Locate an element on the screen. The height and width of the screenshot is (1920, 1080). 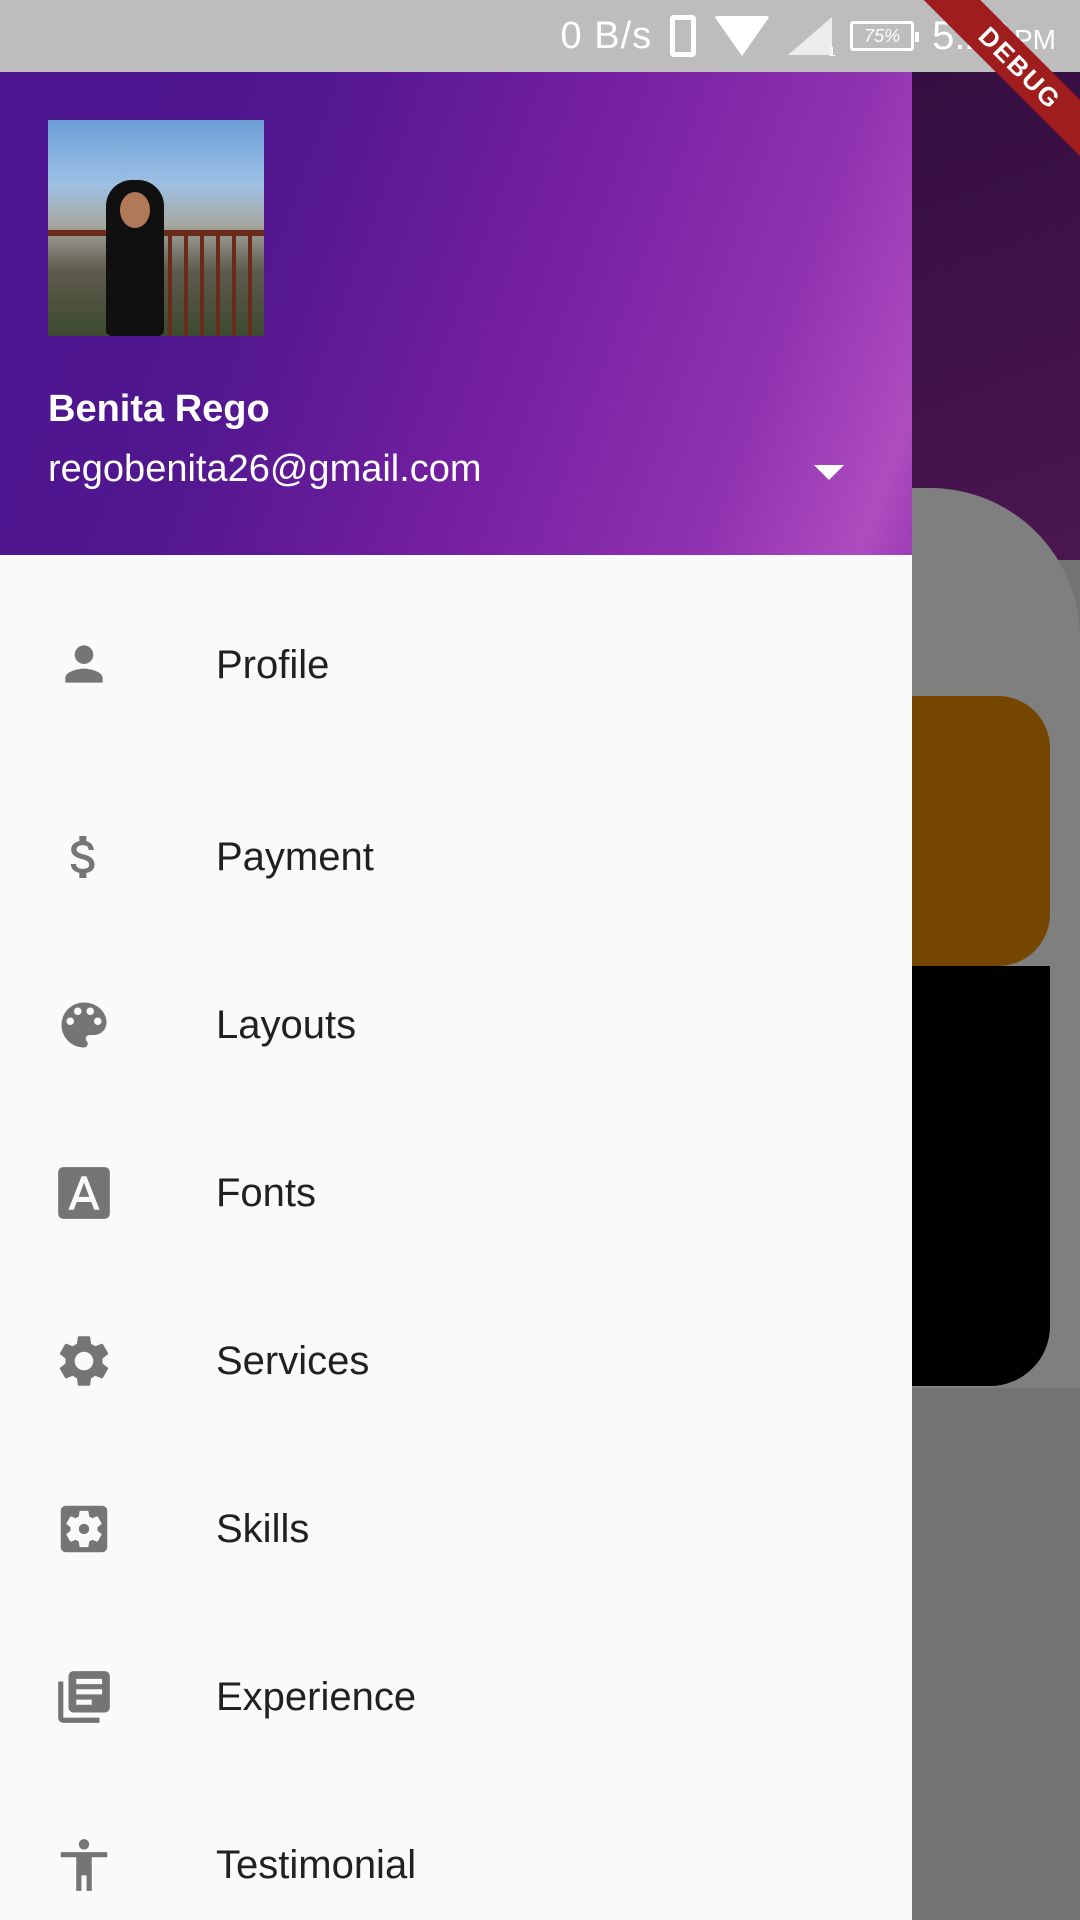
gear-icon is located at coordinates (84, 1361).